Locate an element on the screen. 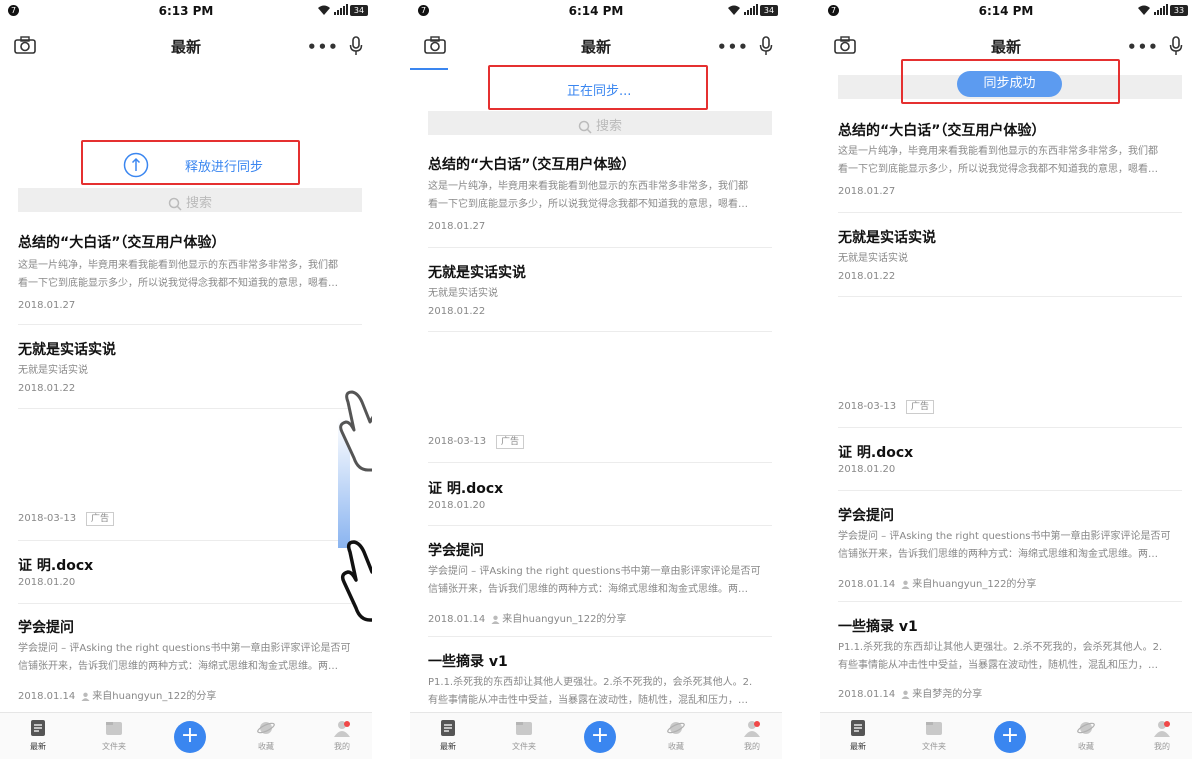 Image resolution: width=1200 pixels, height=759 pixels. status-time: 6:14 PM is located at coordinates (596, 11).